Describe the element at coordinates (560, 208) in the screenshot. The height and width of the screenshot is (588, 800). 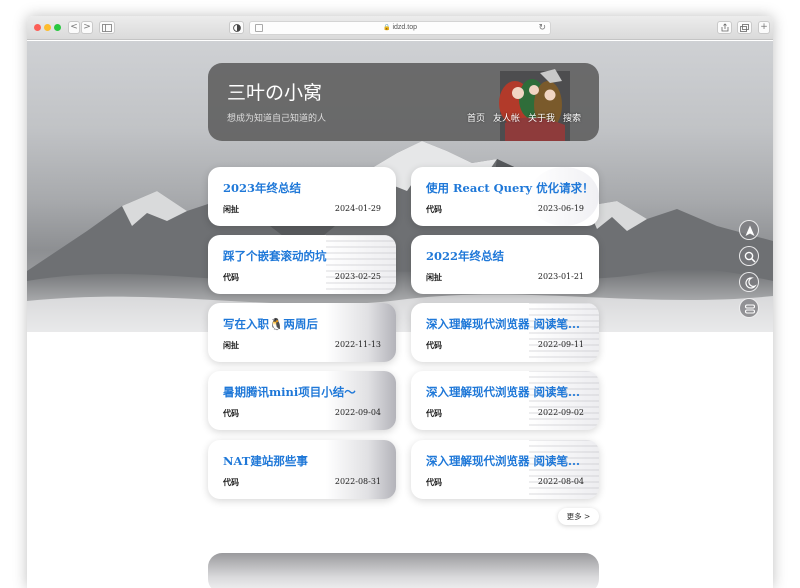
I see `post-date: 2023-06-19` at that location.